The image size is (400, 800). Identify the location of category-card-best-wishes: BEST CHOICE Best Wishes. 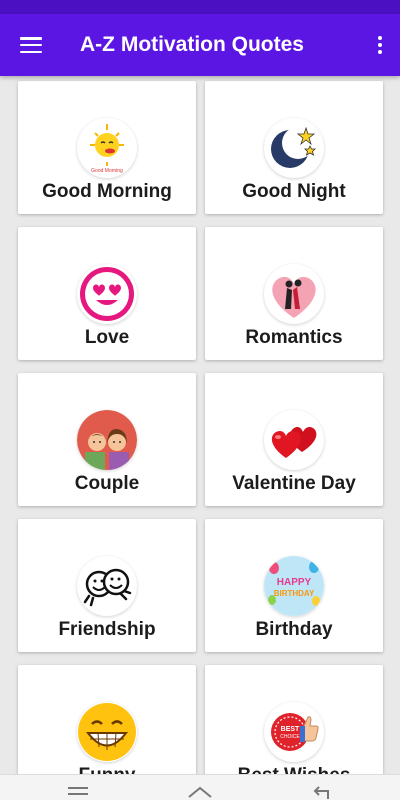
(294, 719).